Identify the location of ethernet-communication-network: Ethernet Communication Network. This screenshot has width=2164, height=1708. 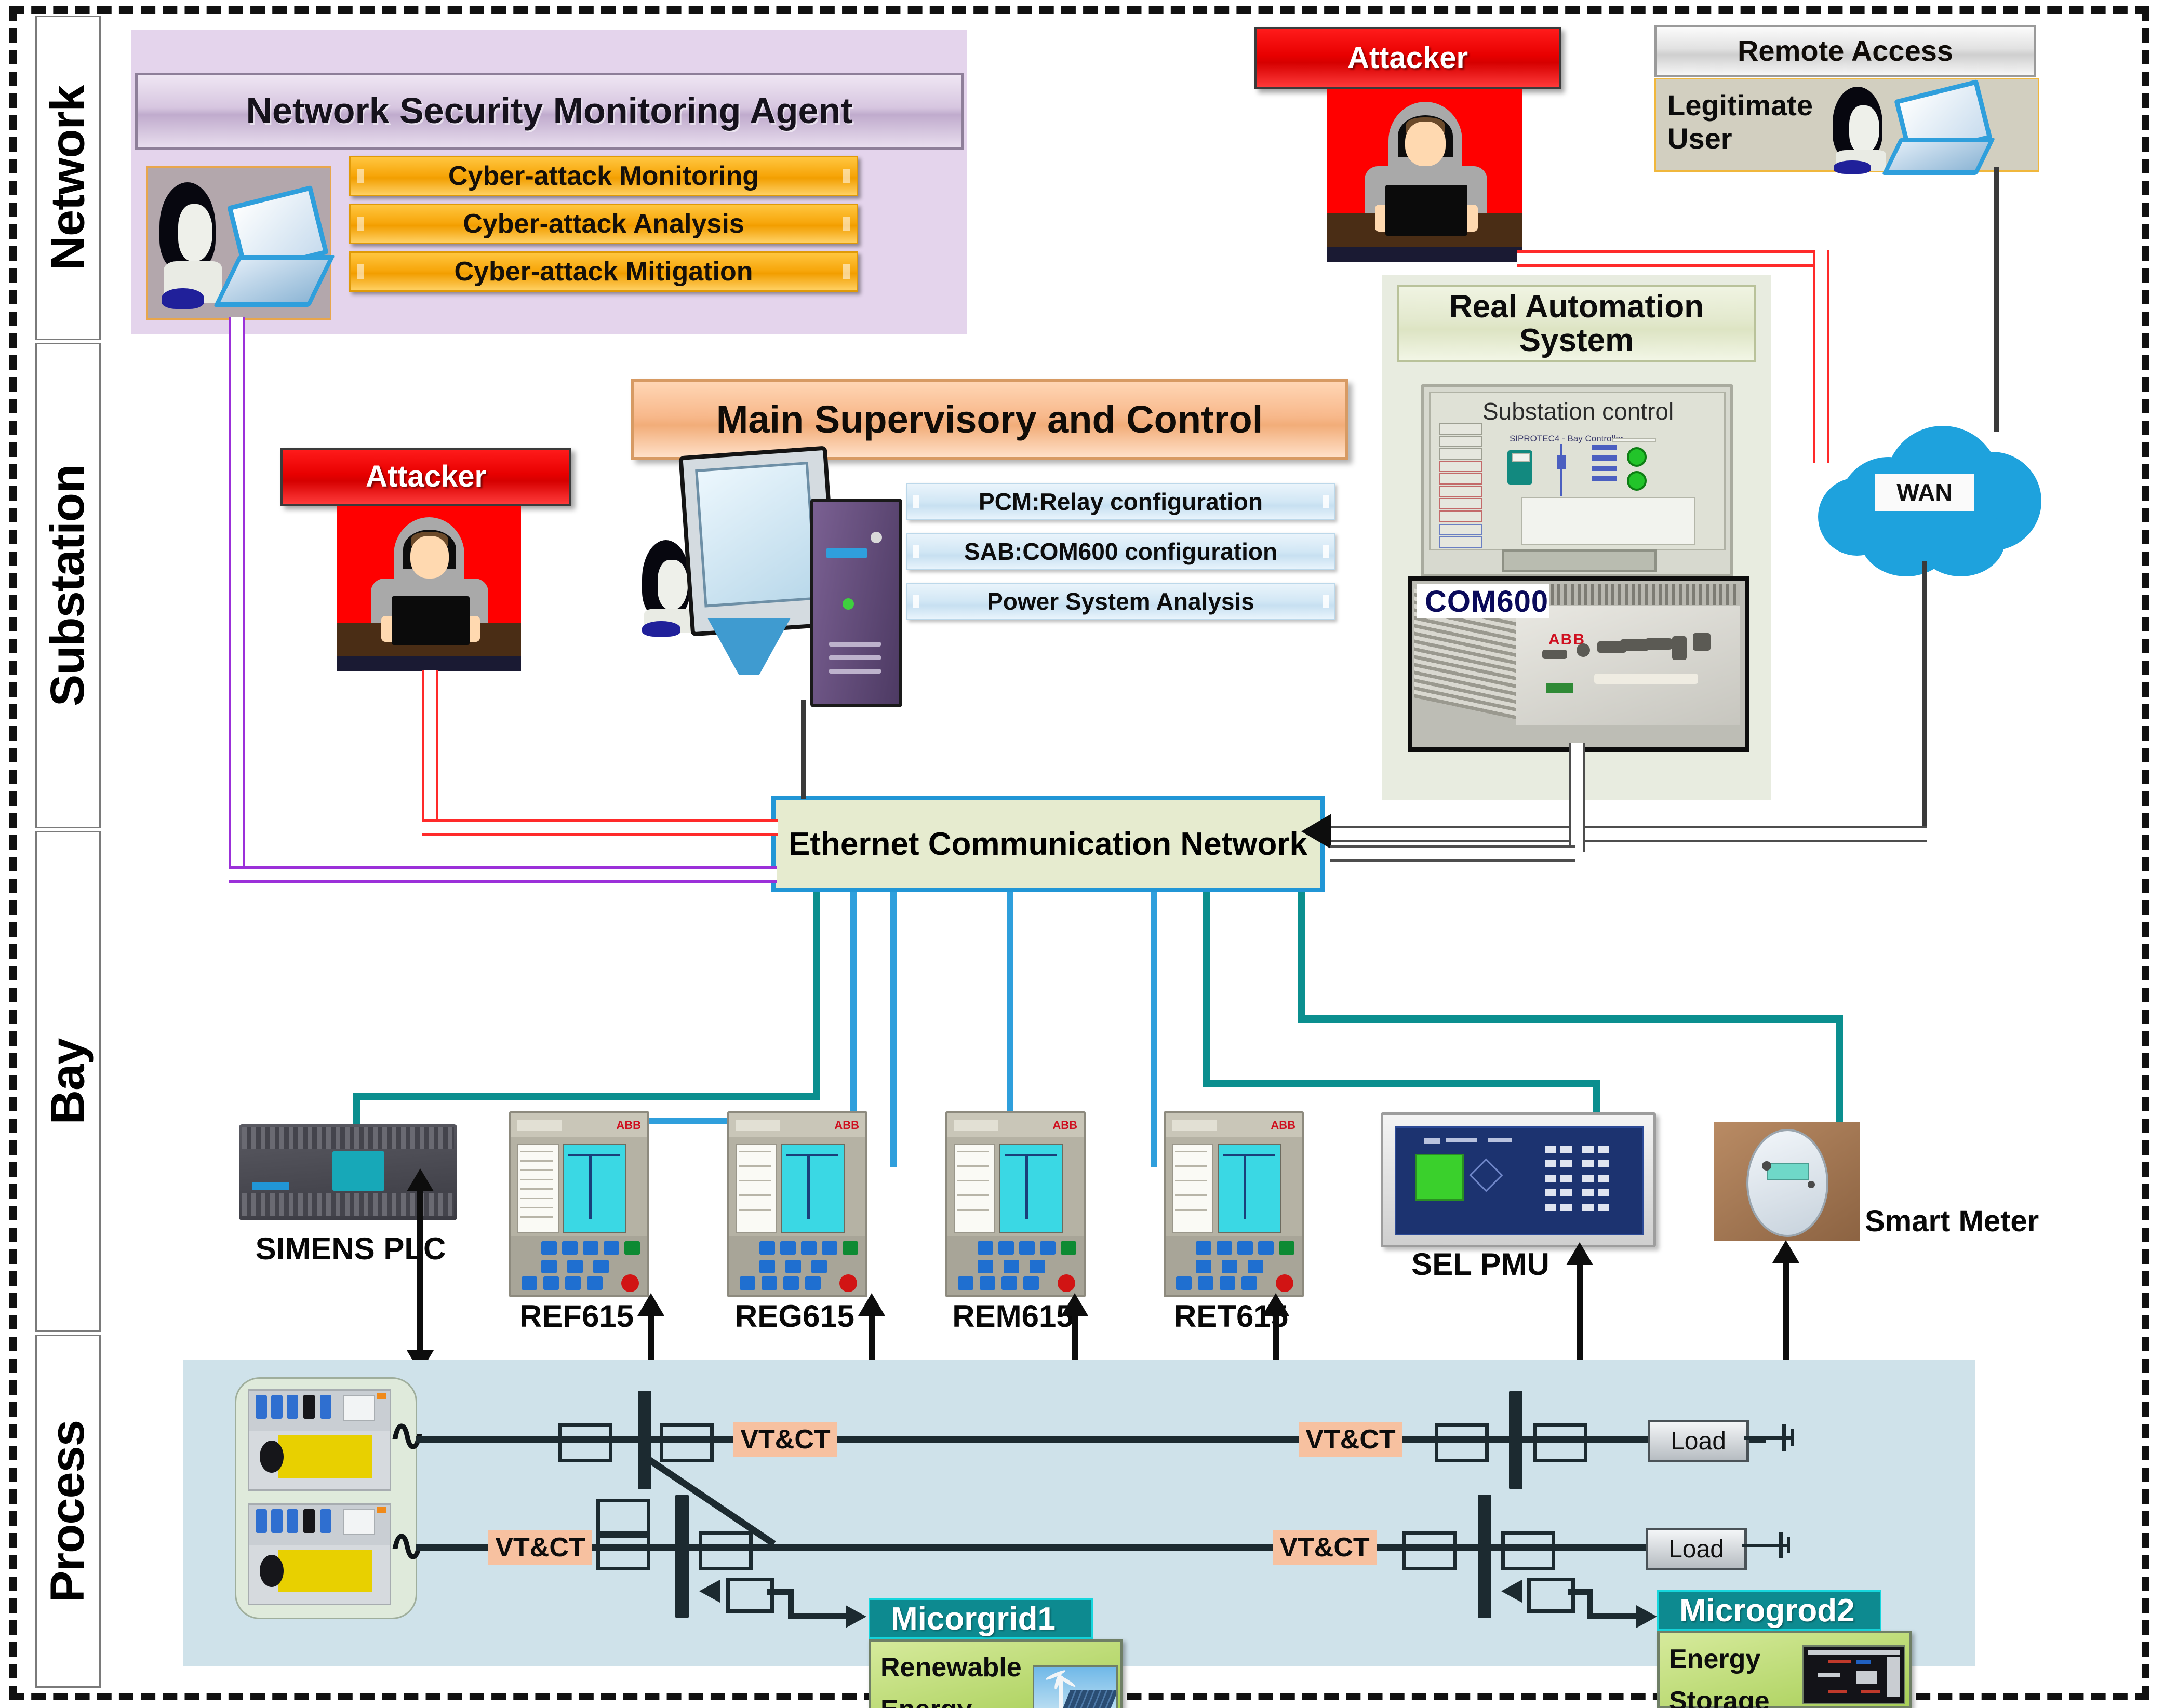
(1048, 844).